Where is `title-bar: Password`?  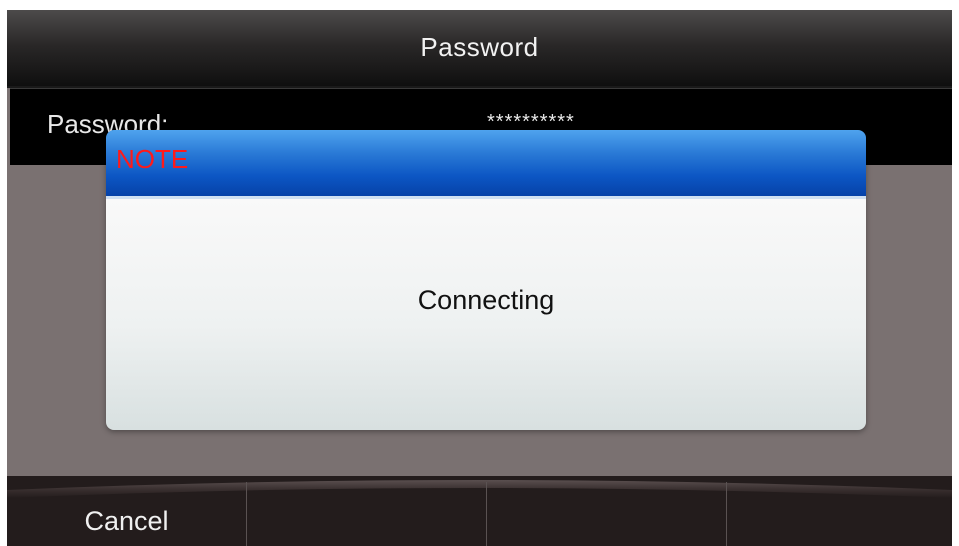
title-bar: Password is located at coordinates (479, 49).